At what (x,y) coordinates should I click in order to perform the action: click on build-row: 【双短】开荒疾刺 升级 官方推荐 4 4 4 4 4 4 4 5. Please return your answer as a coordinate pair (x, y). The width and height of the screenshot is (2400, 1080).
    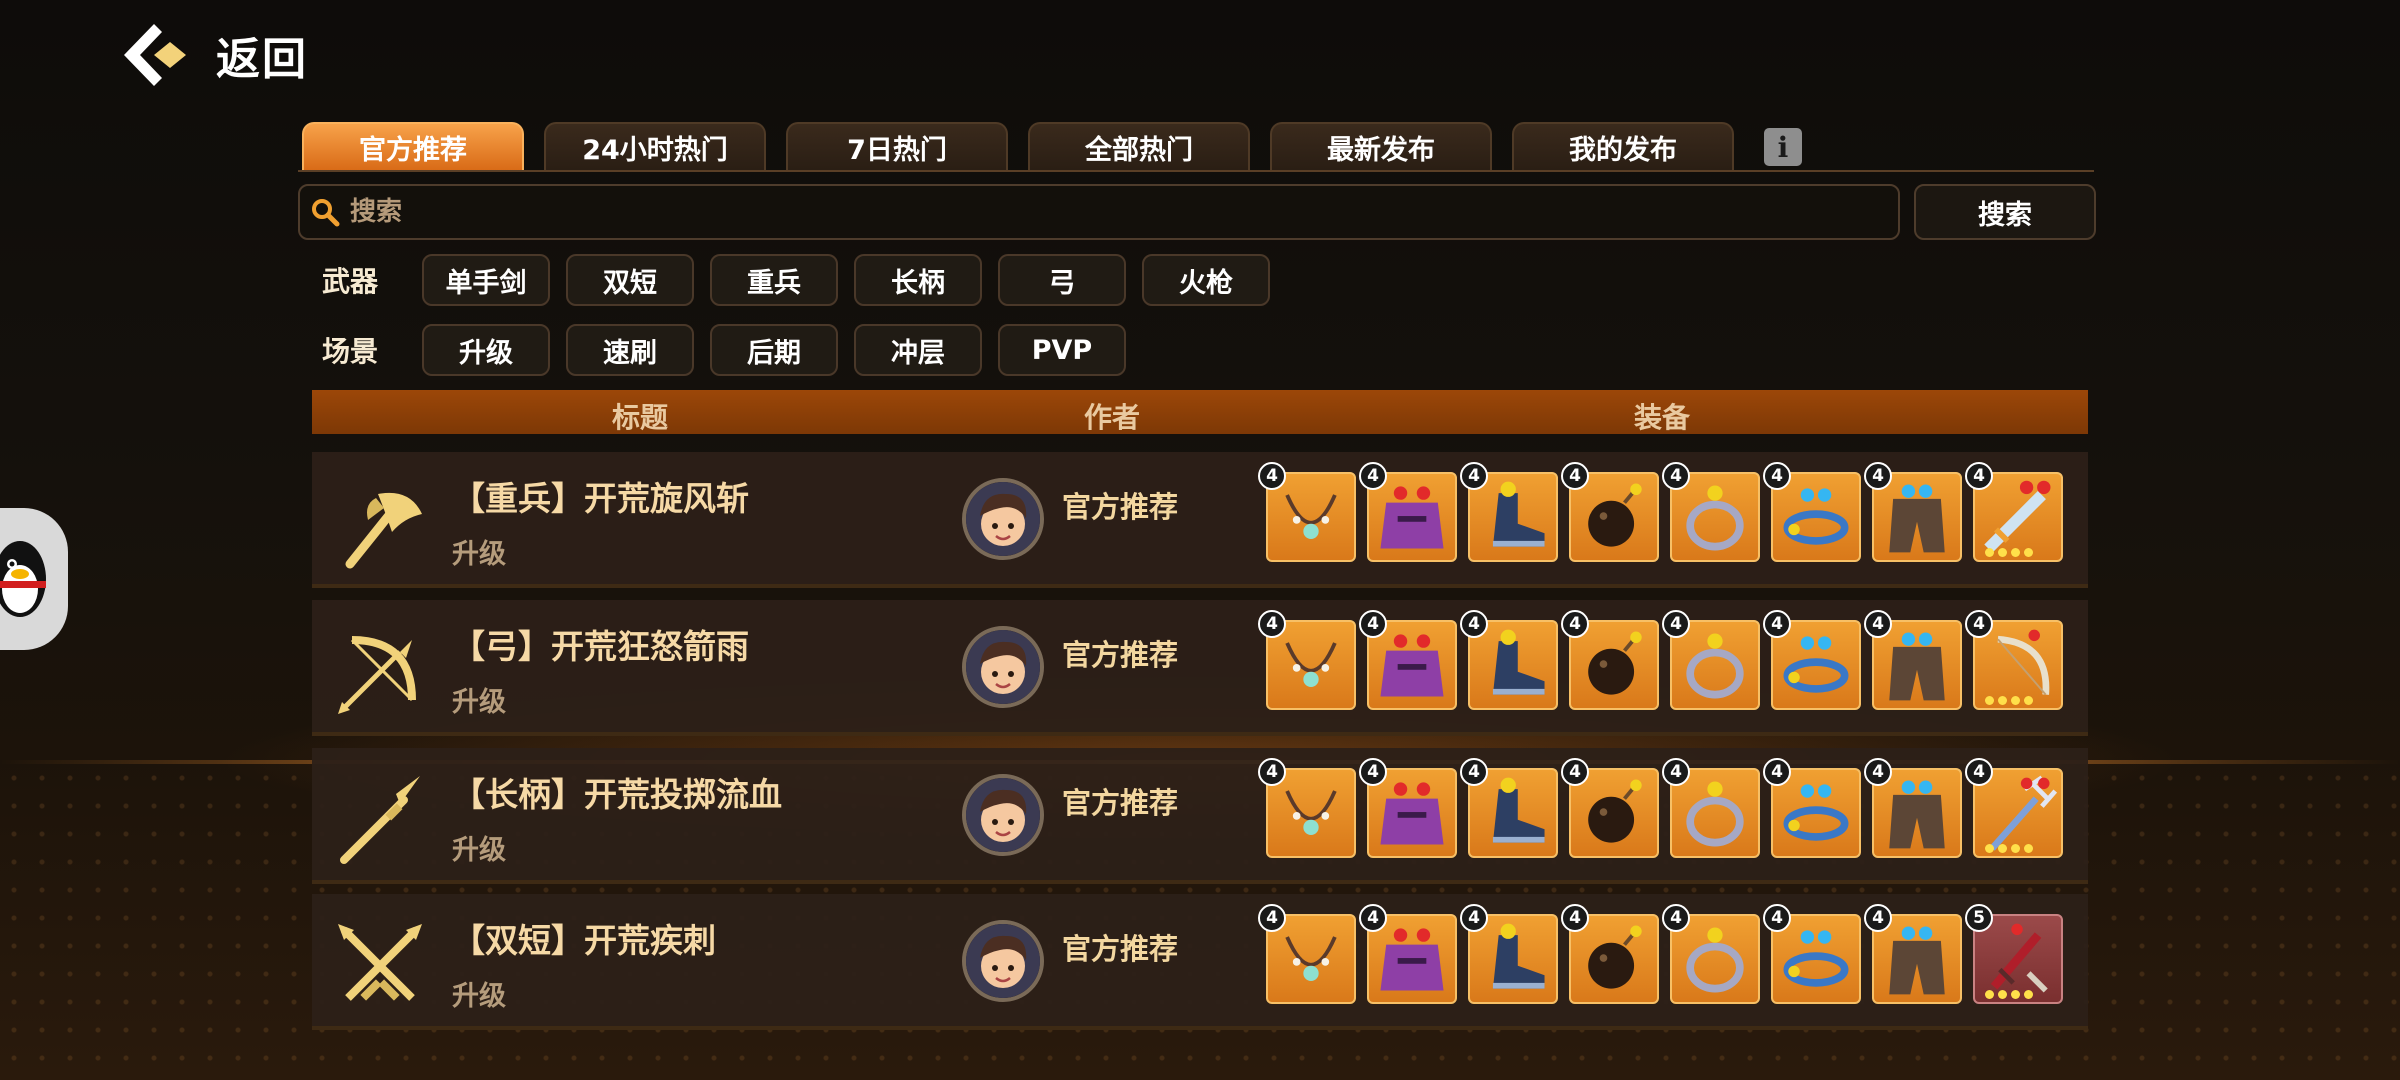
    Looking at the image, I should click on (1200, 962).